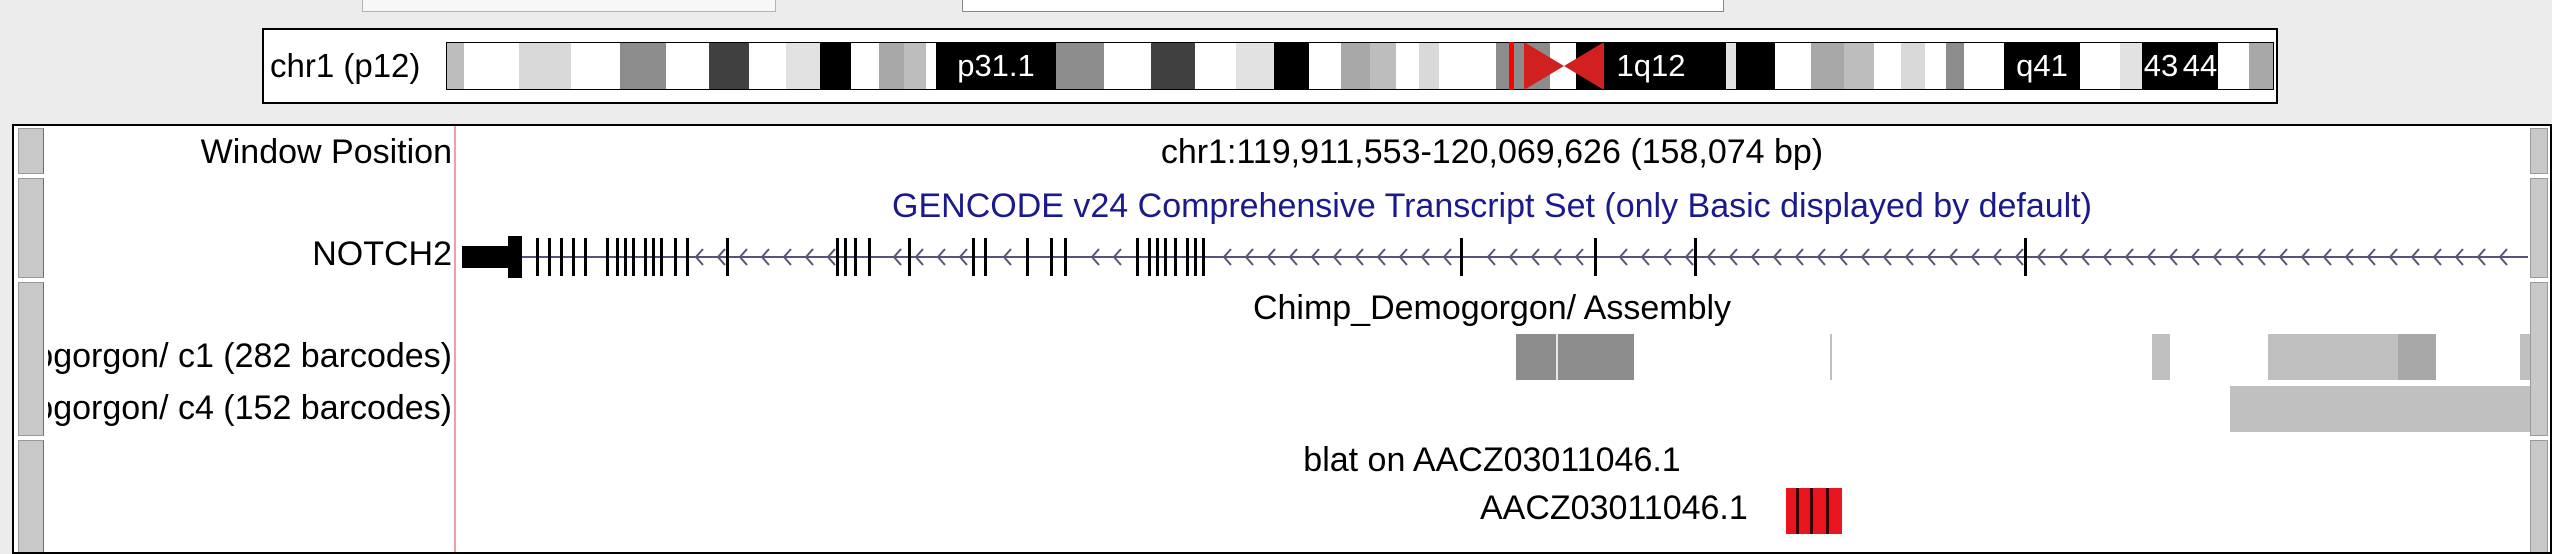 The width and height of the screenshot is (2552, 554). What do you see at coordinates (31, 496) in the screenshot?
I see `track-handle-blat` at bounding box center [31, 496].